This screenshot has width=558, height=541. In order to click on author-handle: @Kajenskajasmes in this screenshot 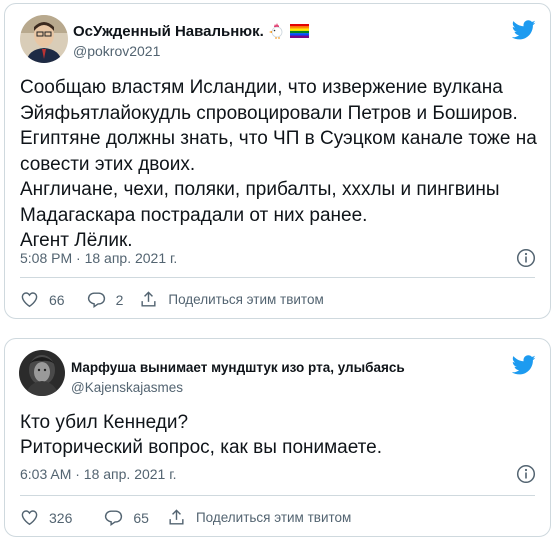, I will do `click(127, 387)`.